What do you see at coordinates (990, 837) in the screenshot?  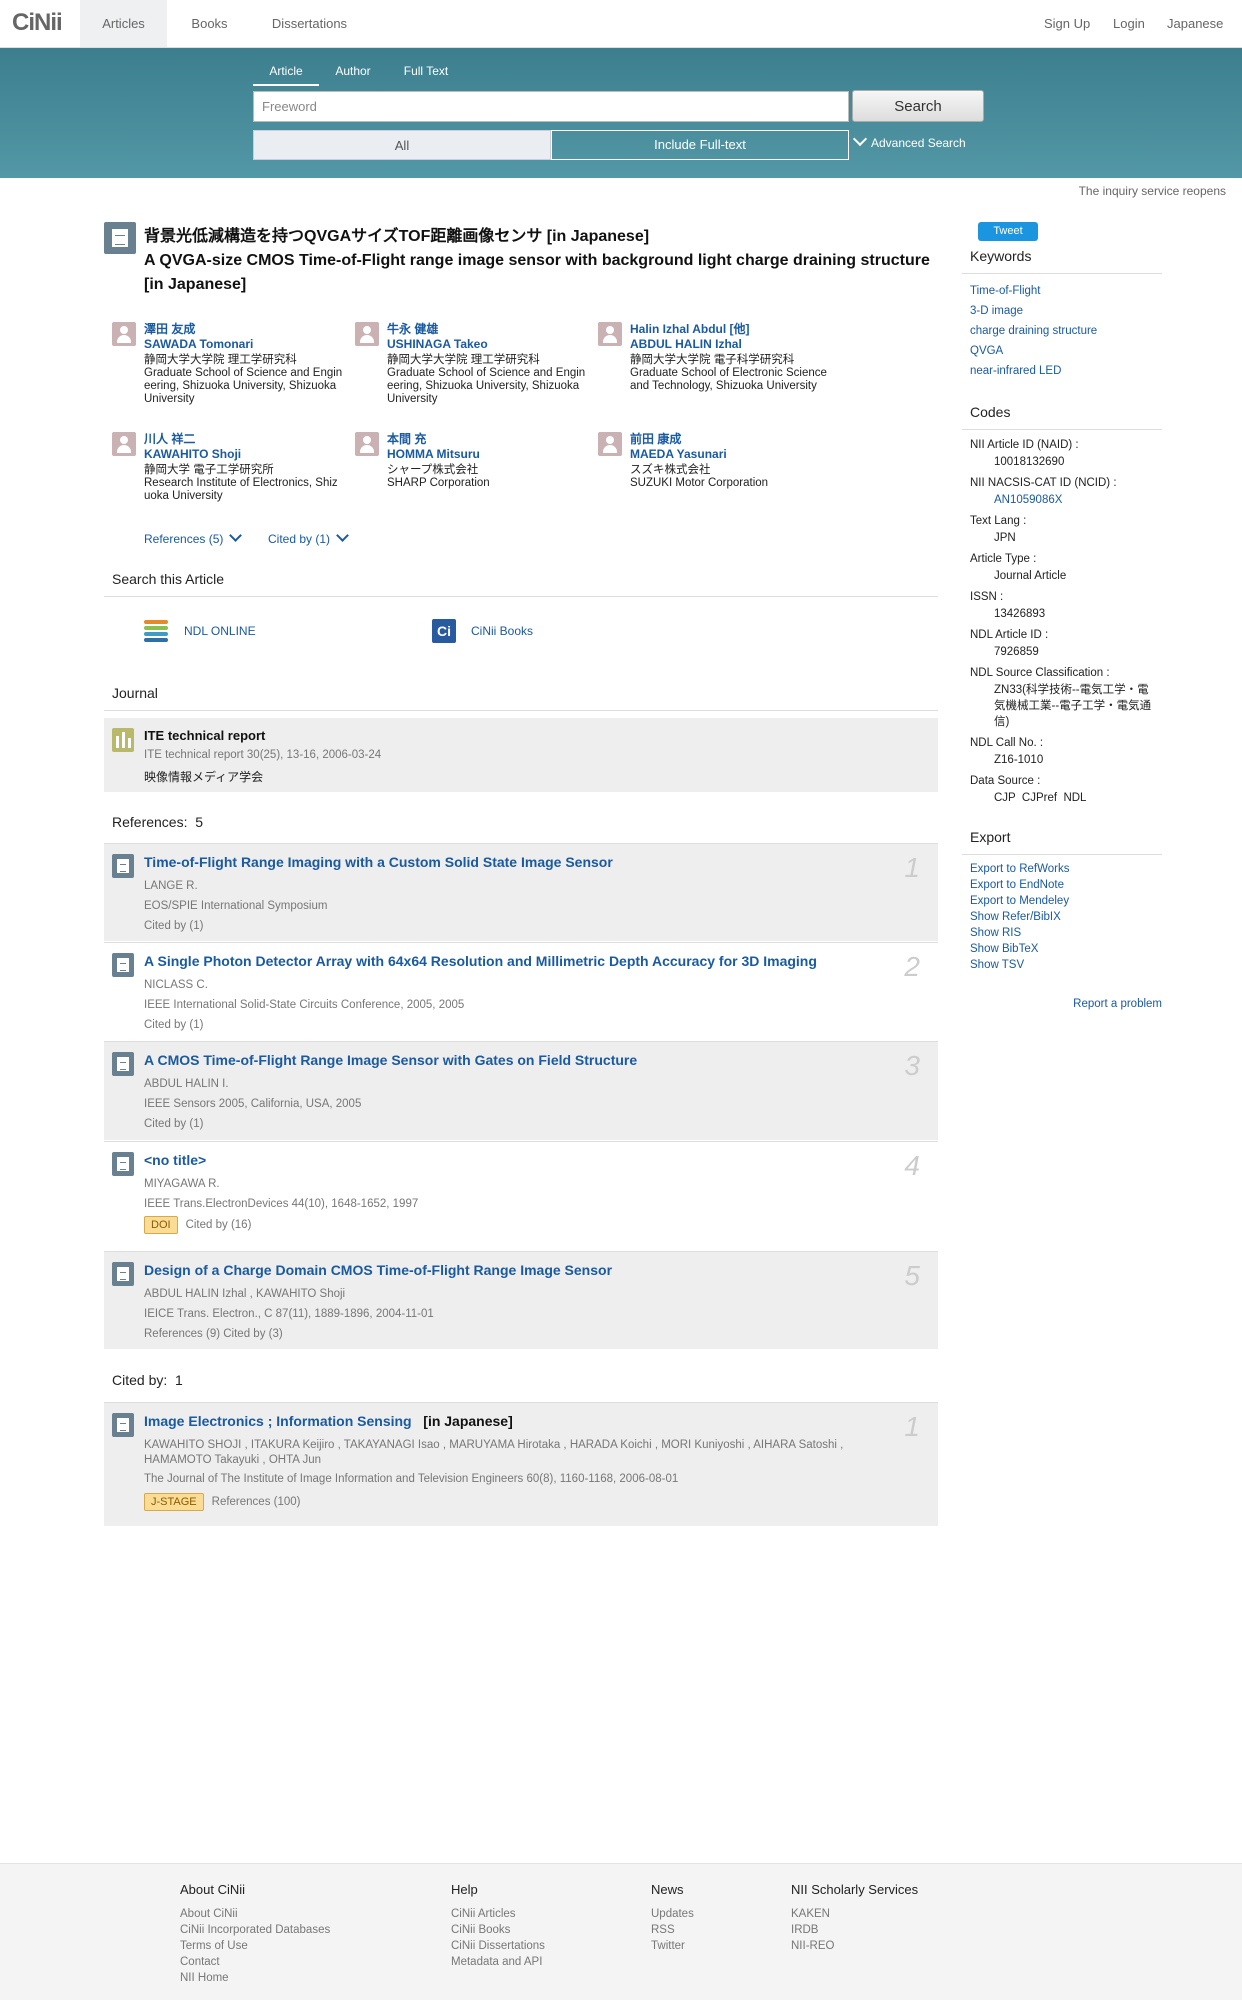 I see `export-heading: Export` at bounding box center [990, 837].